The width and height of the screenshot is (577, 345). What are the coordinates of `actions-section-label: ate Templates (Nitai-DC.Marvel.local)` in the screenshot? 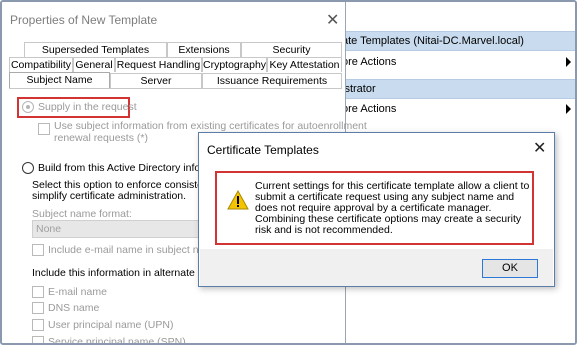 It's located at (433, 41).